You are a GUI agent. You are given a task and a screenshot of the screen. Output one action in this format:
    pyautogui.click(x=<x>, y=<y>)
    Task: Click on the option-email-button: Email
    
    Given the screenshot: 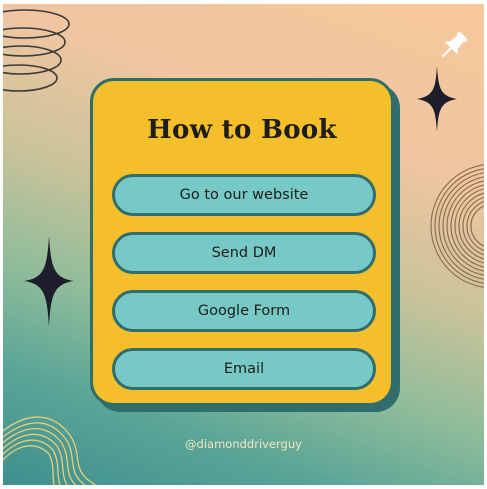 What is the action you would take?
    pyautogui.click(x=244, y=369)
    